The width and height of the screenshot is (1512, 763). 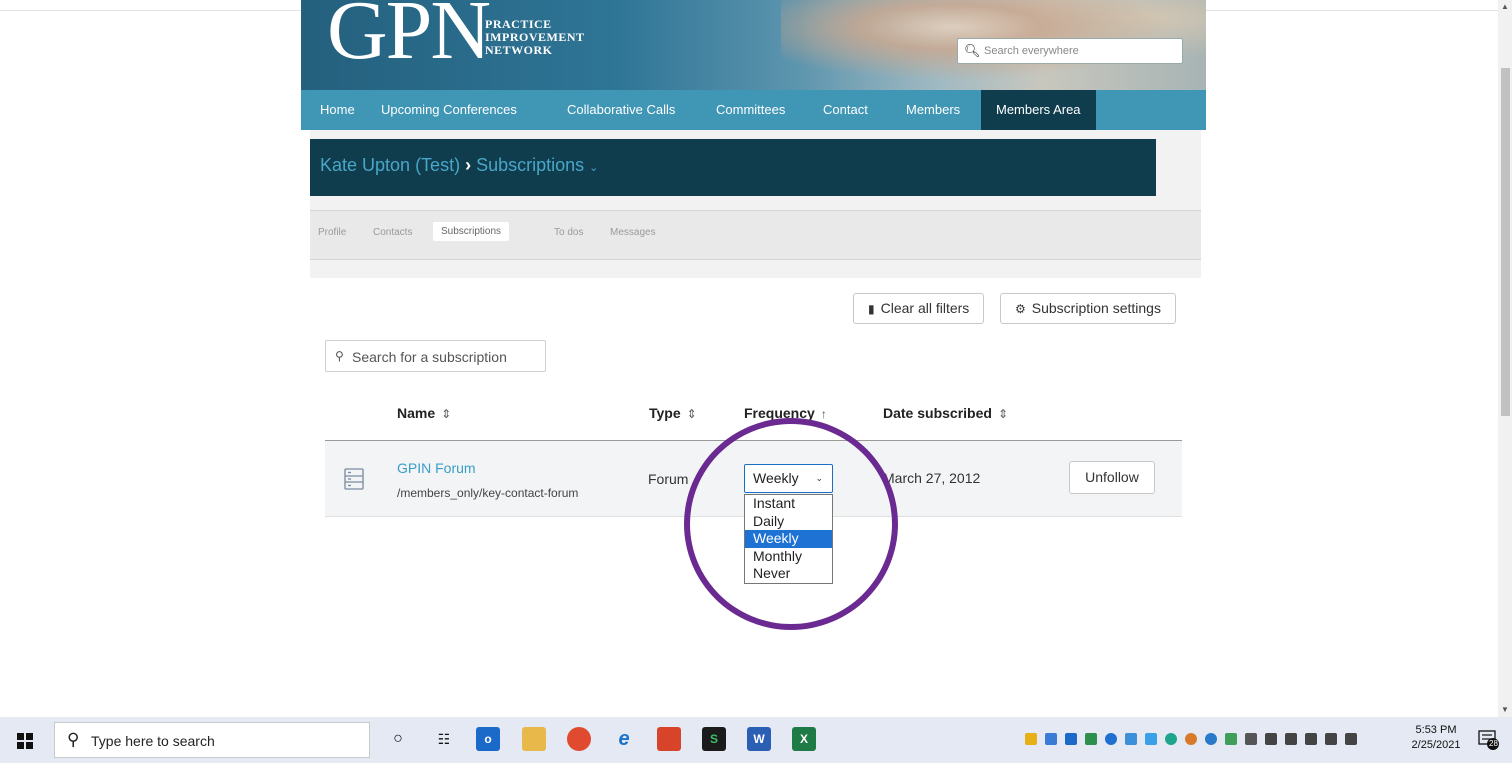 I want to click on profile-title-bar: Kate Upton (Test) › Subscriptions ⌄, so click(x=733, y=167).